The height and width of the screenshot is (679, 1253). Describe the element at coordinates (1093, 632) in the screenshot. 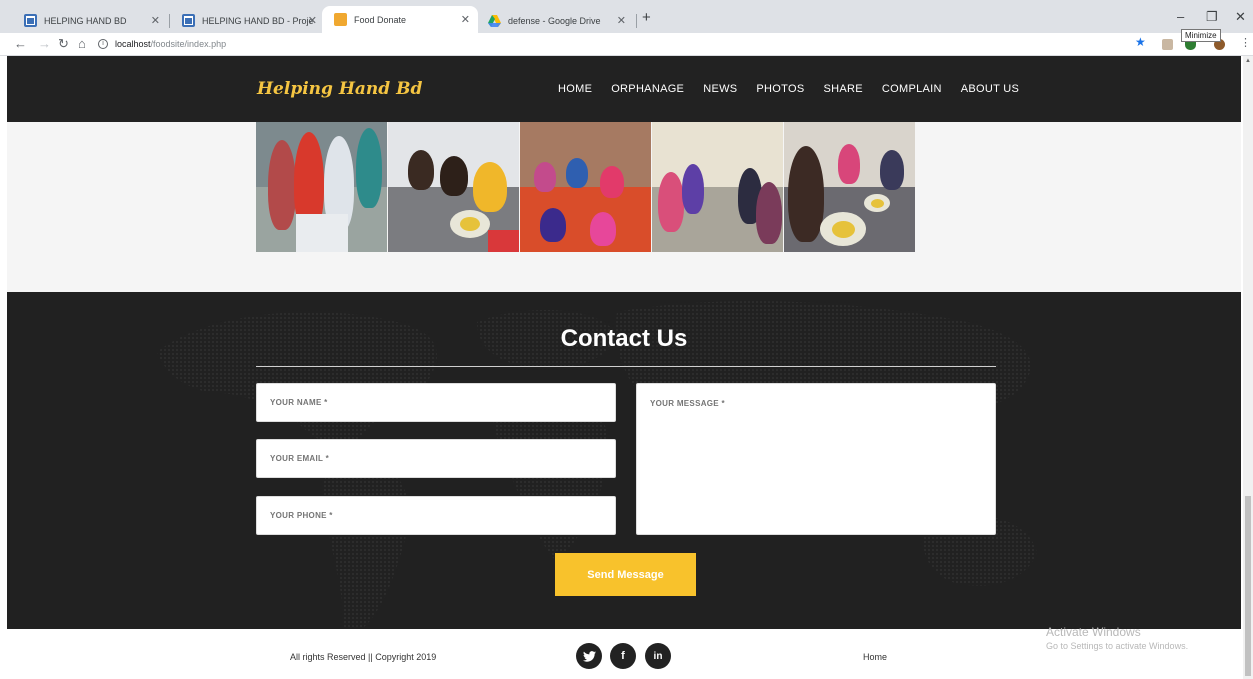

I see `activate-windows-title: Activate Windows` at that location.